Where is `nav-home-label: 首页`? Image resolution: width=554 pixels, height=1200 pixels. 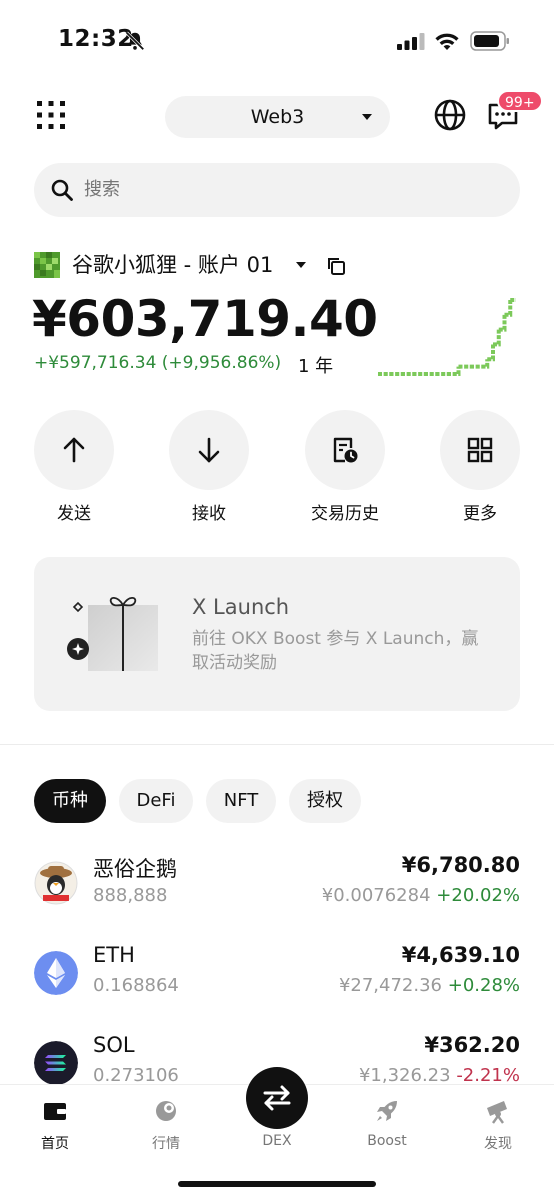
nav-home-label: 首页 is located at coordinates (55, 1144).